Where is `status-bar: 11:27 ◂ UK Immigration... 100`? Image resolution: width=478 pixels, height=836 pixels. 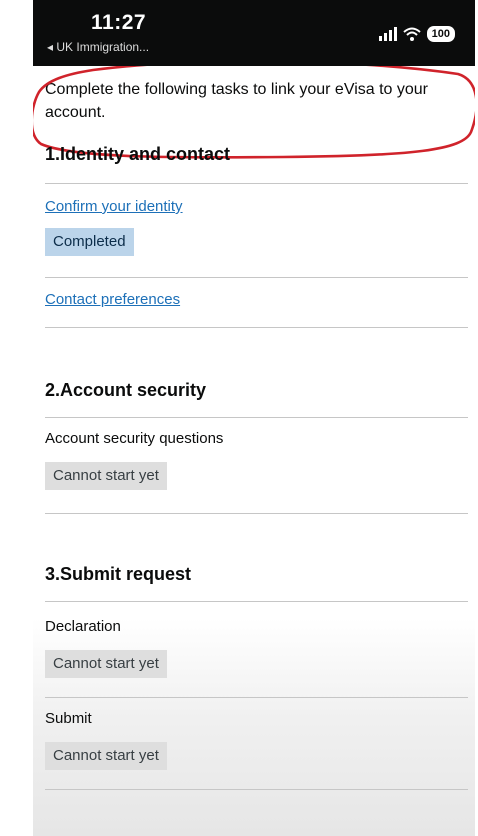 status-bar: 11:27 ◂ UK Immigration... 100 is located at coordinates (254, 33).